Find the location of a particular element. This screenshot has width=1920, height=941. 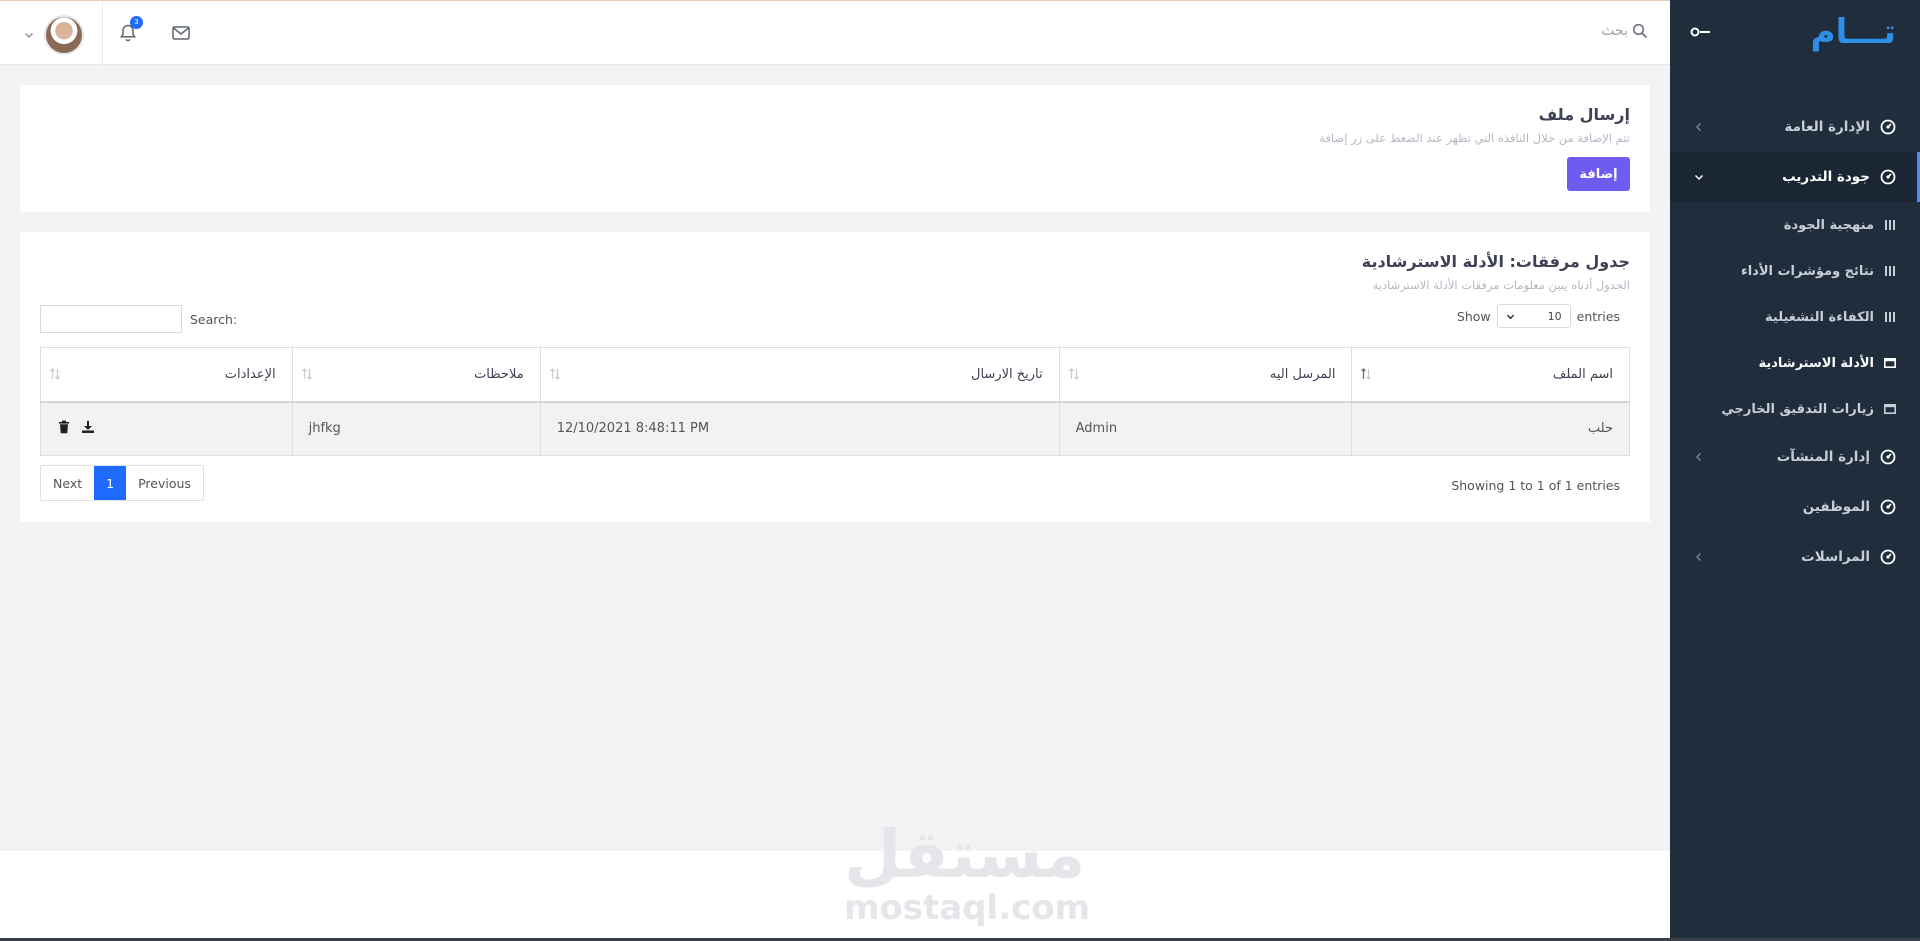

mail-icon is located at coordinates (181, 33).